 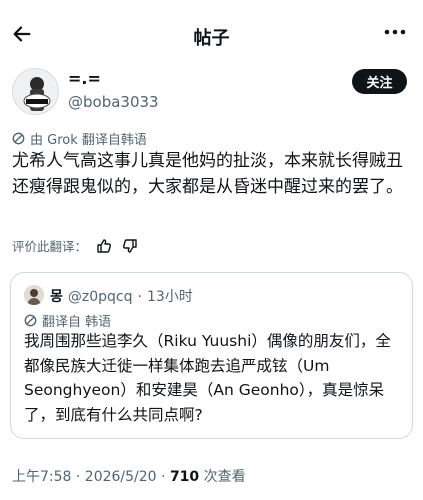 I want to click on more-horizontal-icon, so click(x=395, y=32).